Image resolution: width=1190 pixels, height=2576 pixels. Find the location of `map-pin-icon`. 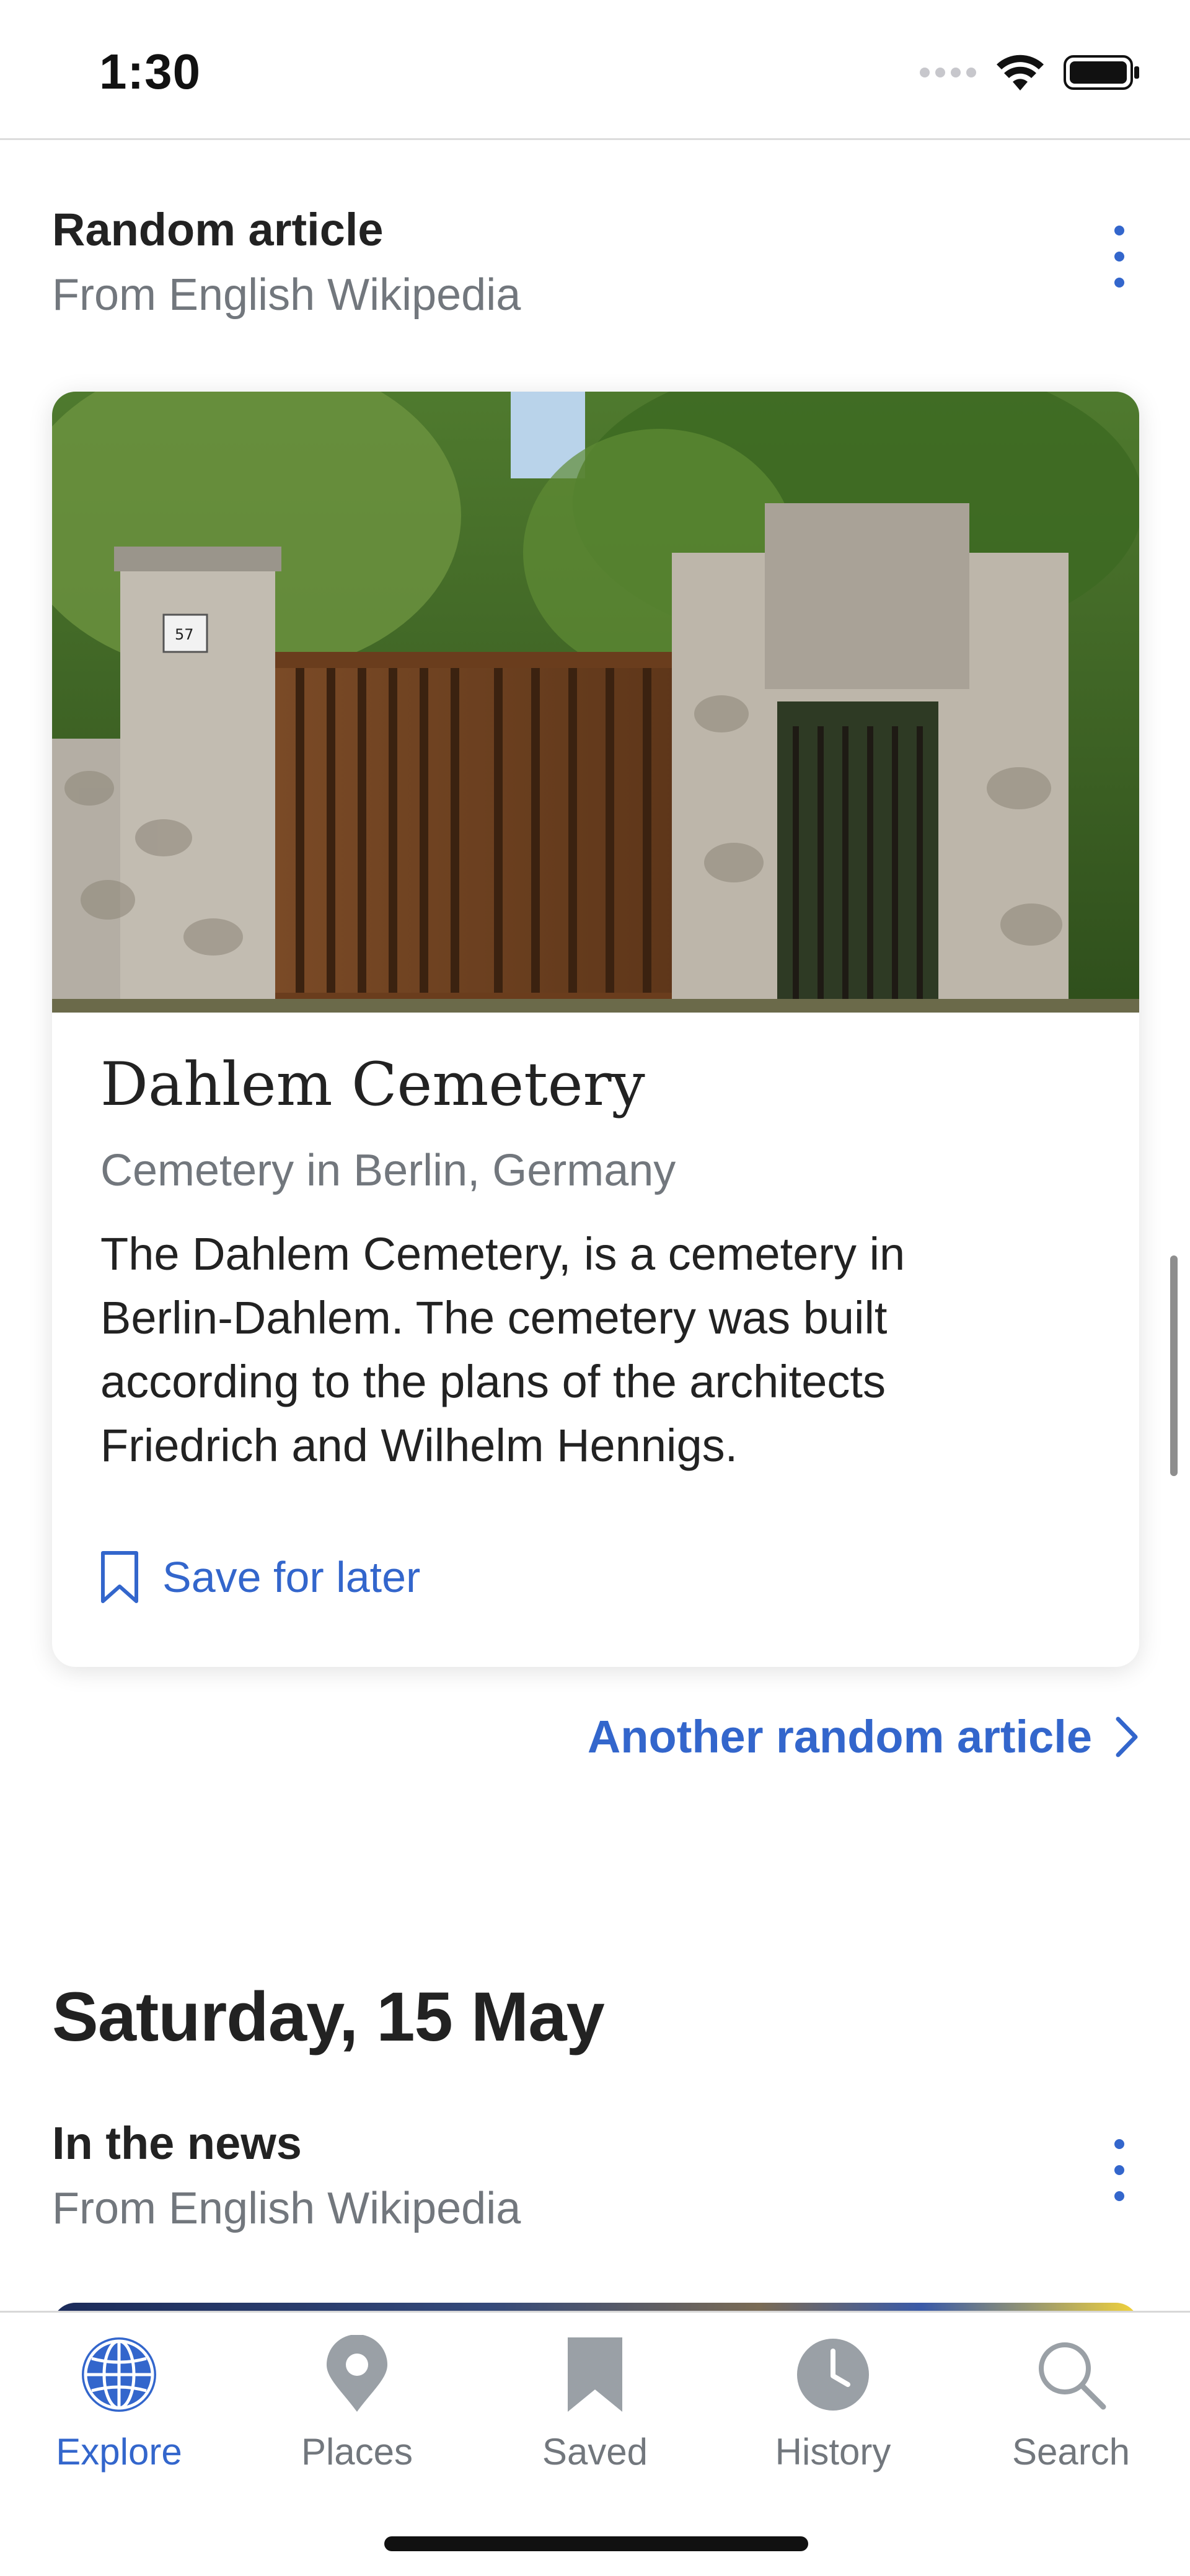

map-pin-icon is located at coordinates (357, 2374).